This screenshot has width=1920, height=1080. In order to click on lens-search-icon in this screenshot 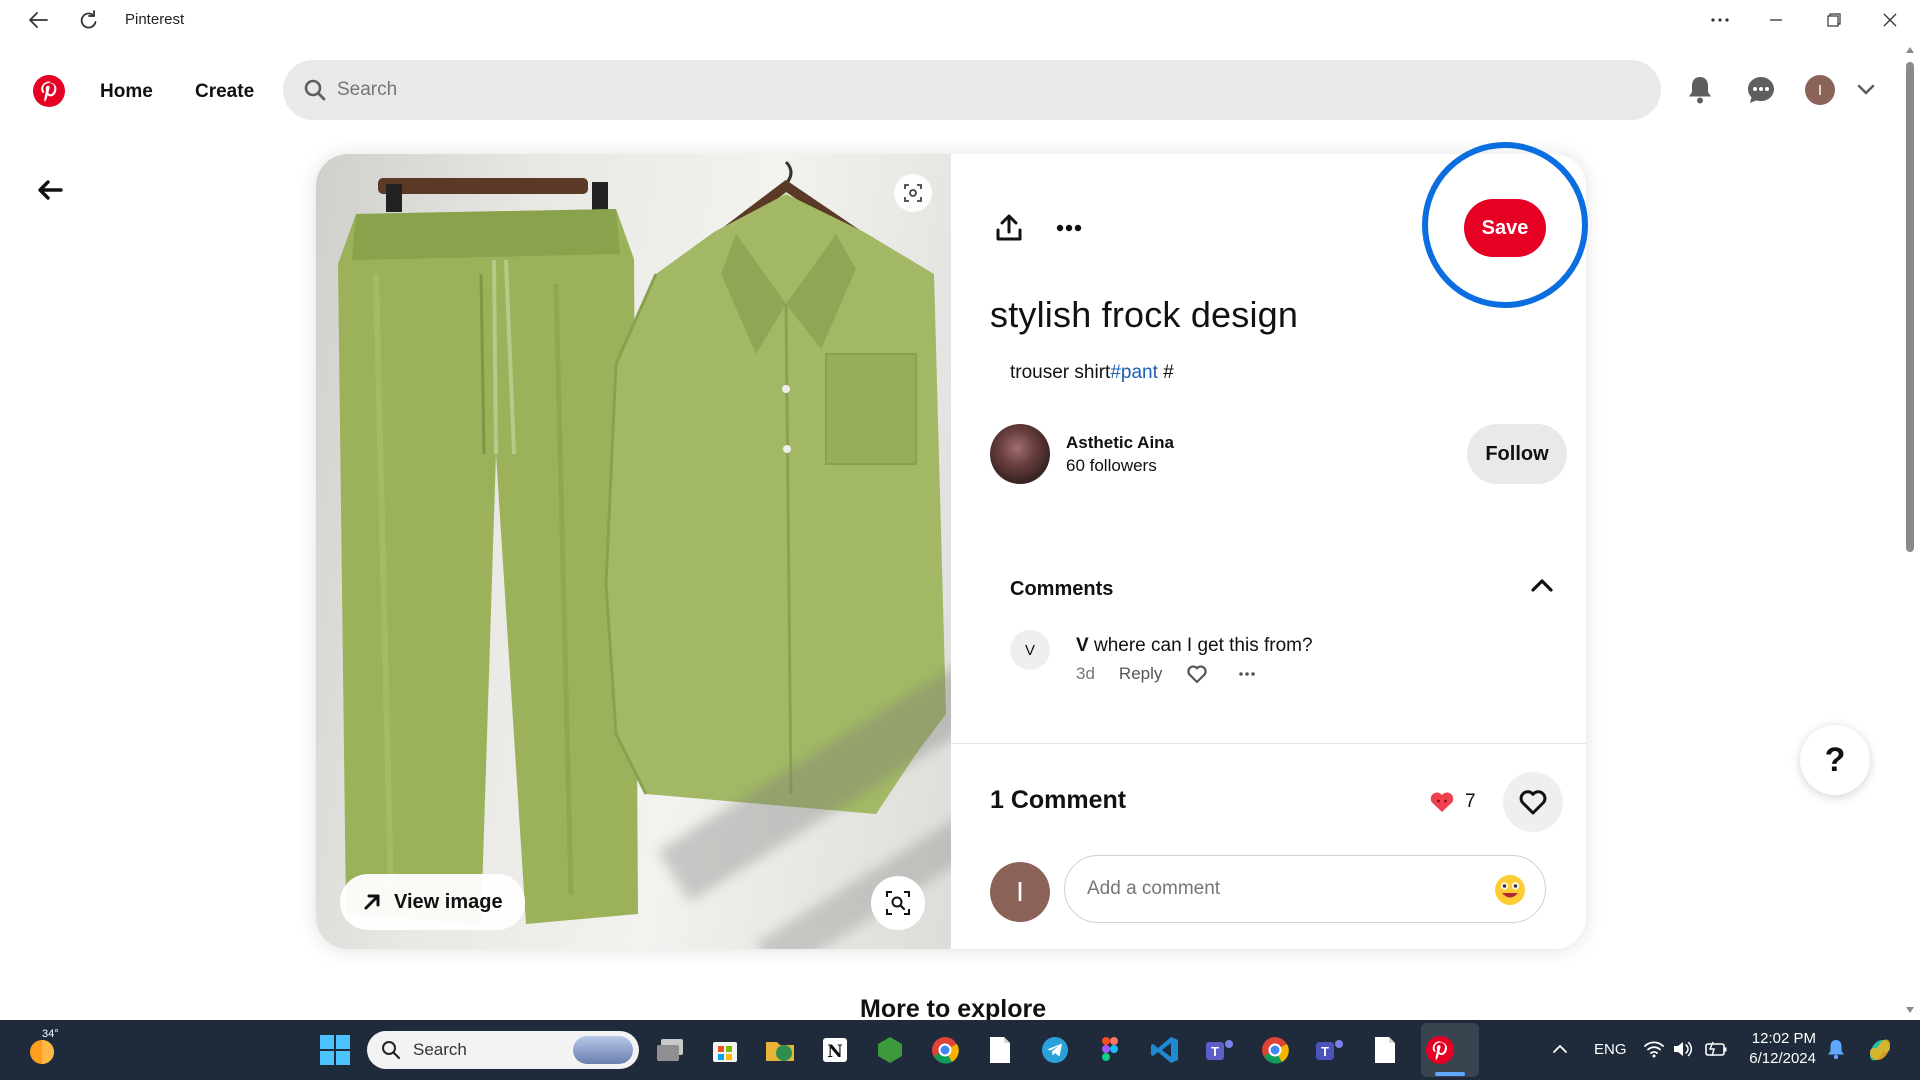, I will do `click(898, 903)`.